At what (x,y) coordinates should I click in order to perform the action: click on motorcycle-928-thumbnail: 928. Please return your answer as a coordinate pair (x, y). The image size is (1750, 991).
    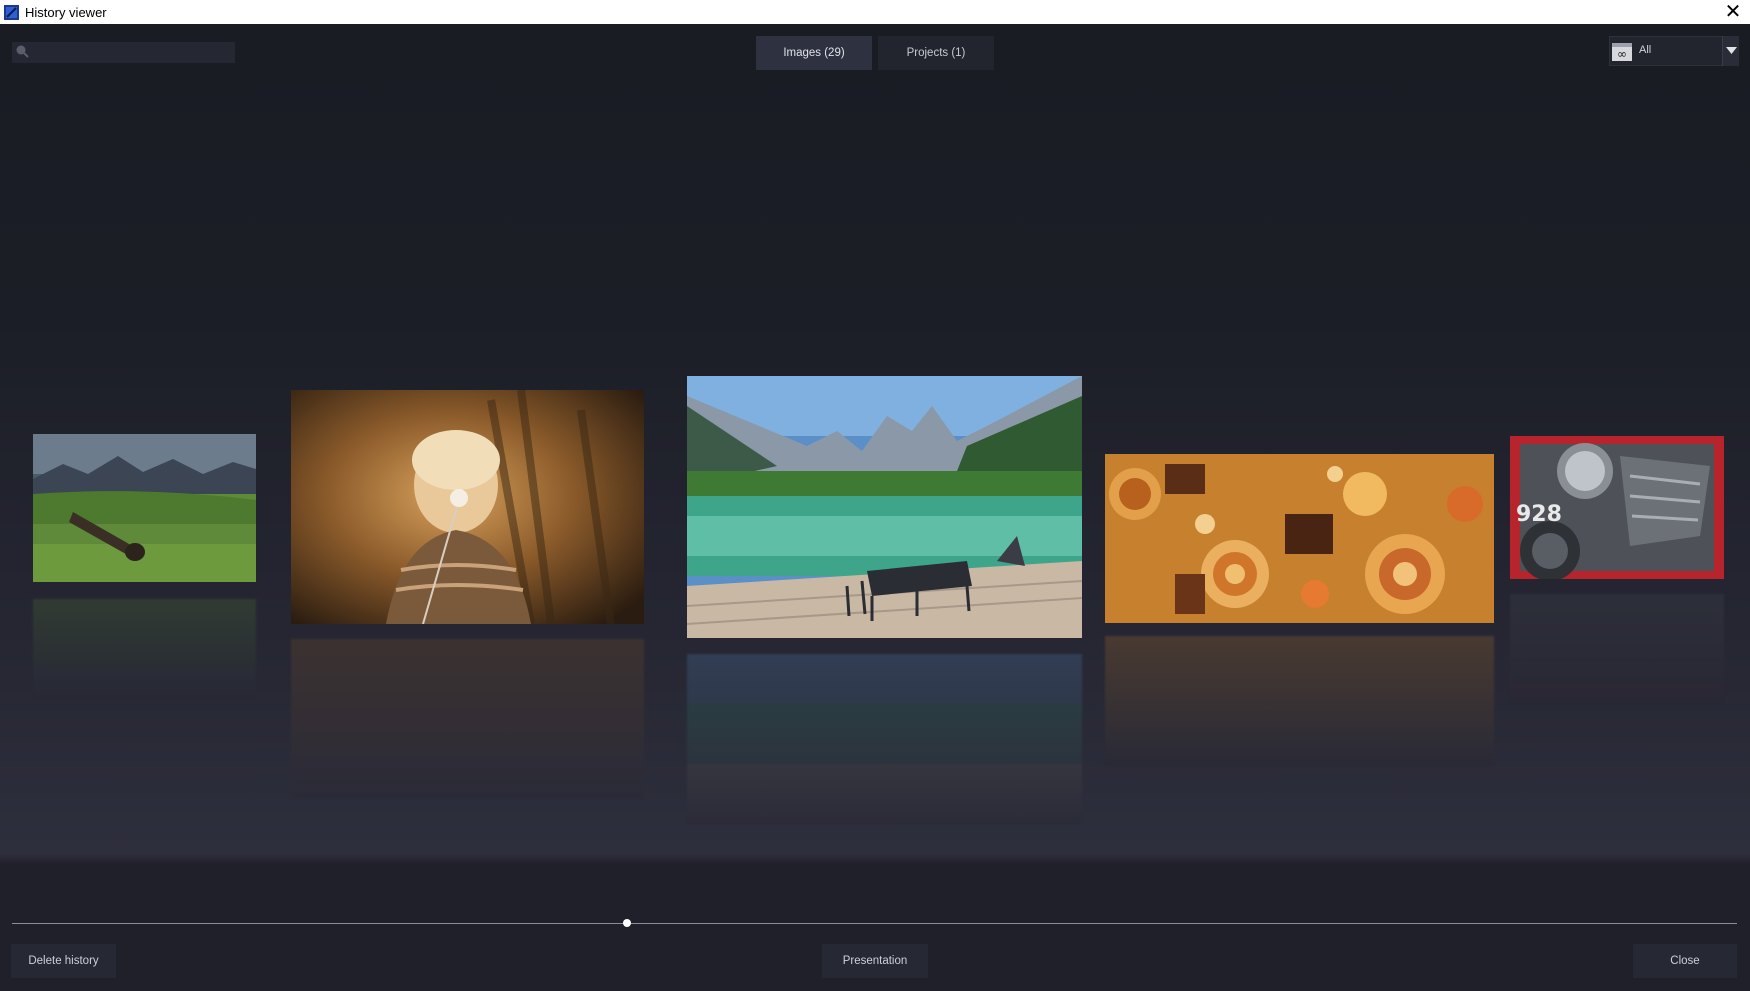
    Looking at the image, I should click on (1617, 507).